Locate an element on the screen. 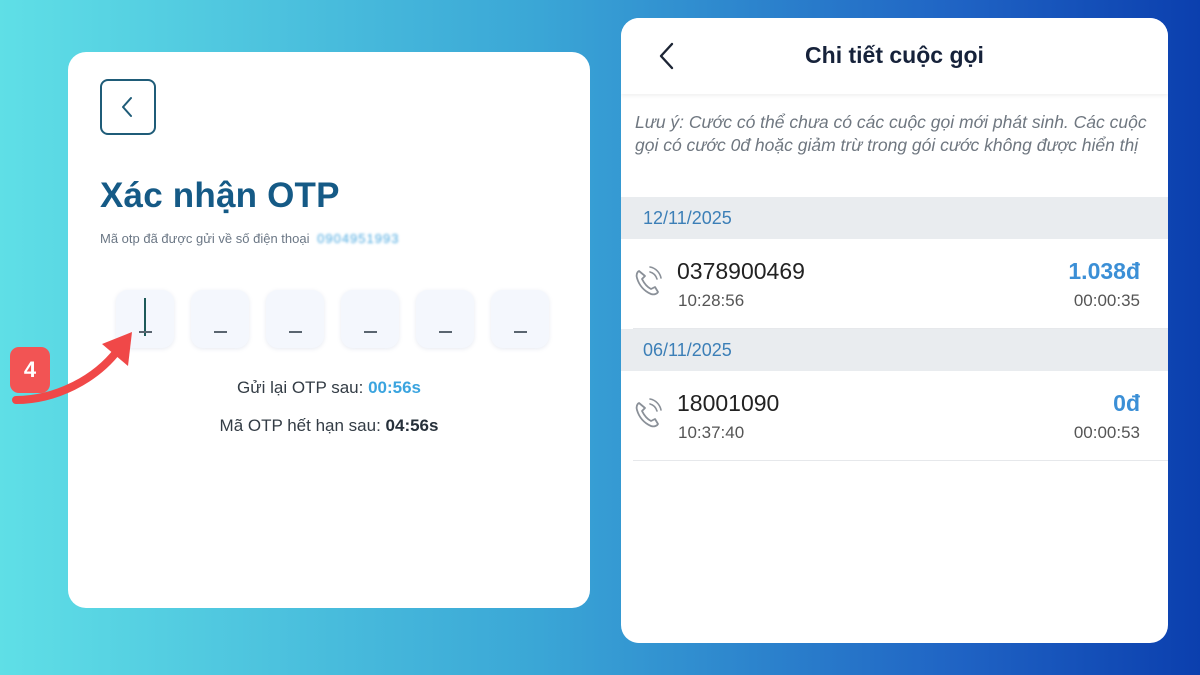 Image resolution: width=1200 pixels, height=675 pixels. call-duration: 00:00:35 is located at coordinates (1106, 300).